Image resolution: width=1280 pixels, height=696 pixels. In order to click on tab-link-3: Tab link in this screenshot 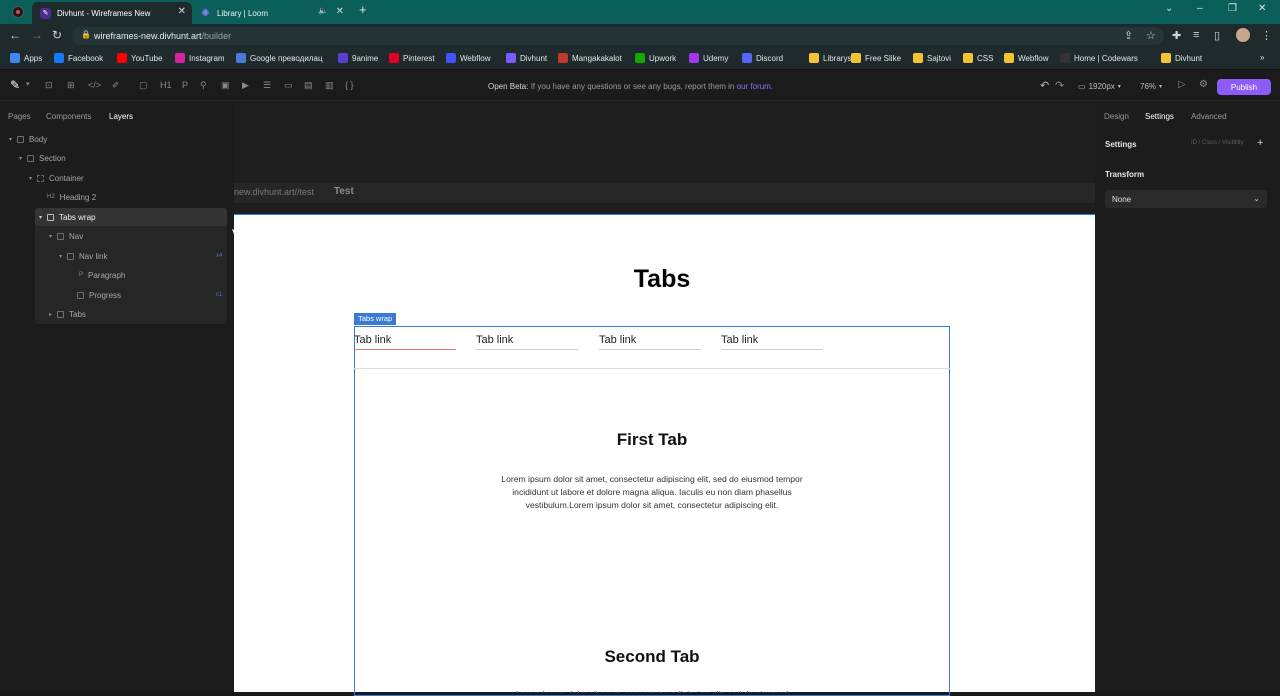, I will do `click(650, 342)`.